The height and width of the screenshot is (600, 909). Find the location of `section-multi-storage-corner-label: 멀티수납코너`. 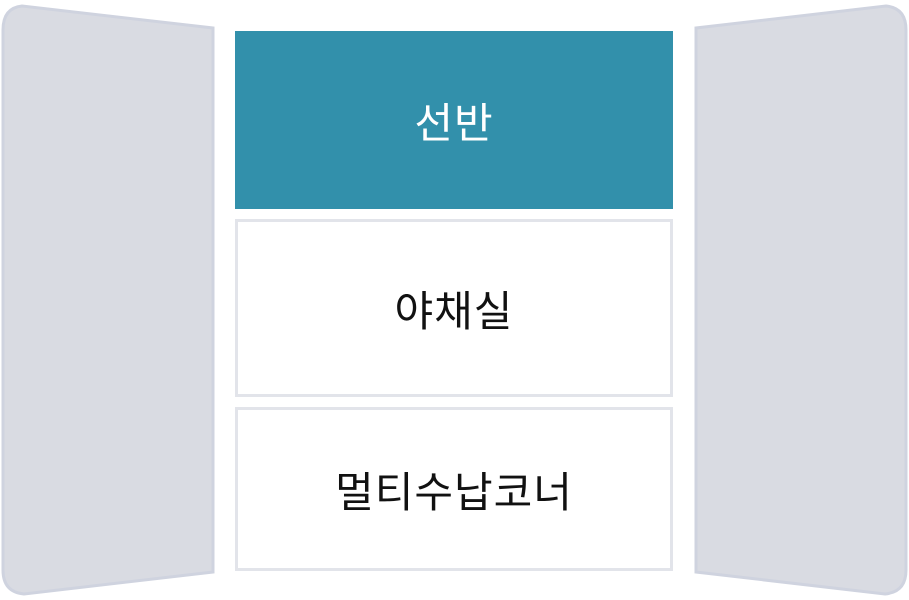

section-multi-storage-corner-label: 멀티수납코너 is located at coordinates (454, 492).